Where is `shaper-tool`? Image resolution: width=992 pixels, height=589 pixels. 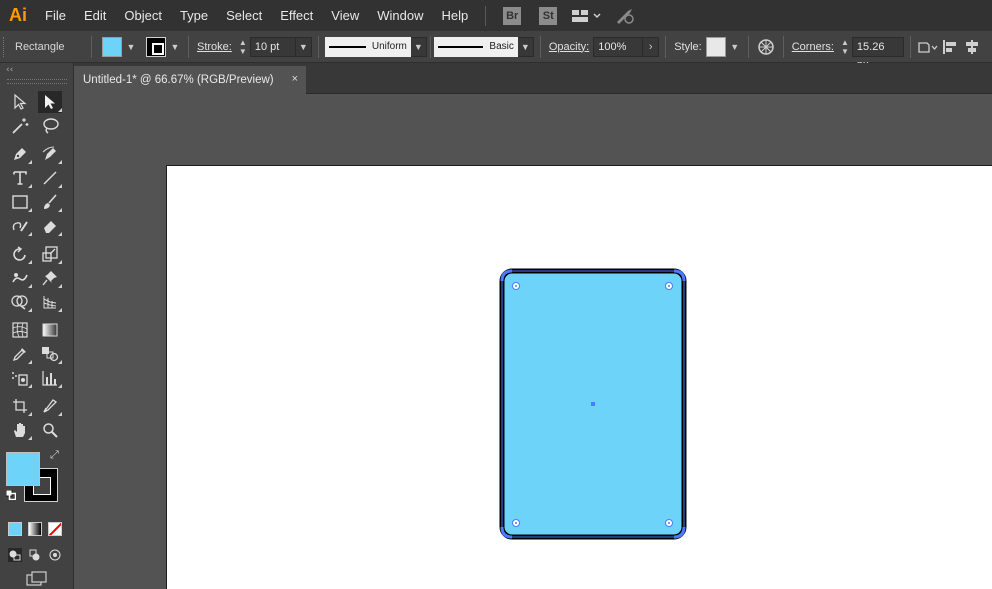
shaper-tool is located at coordinates (20, 226).